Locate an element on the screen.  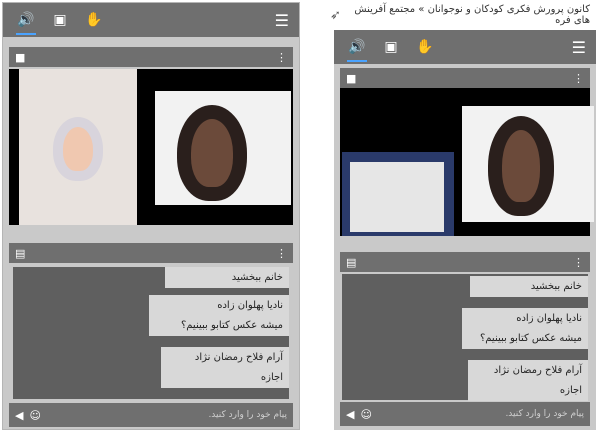
student-figure is located at coordinates (78, 149).